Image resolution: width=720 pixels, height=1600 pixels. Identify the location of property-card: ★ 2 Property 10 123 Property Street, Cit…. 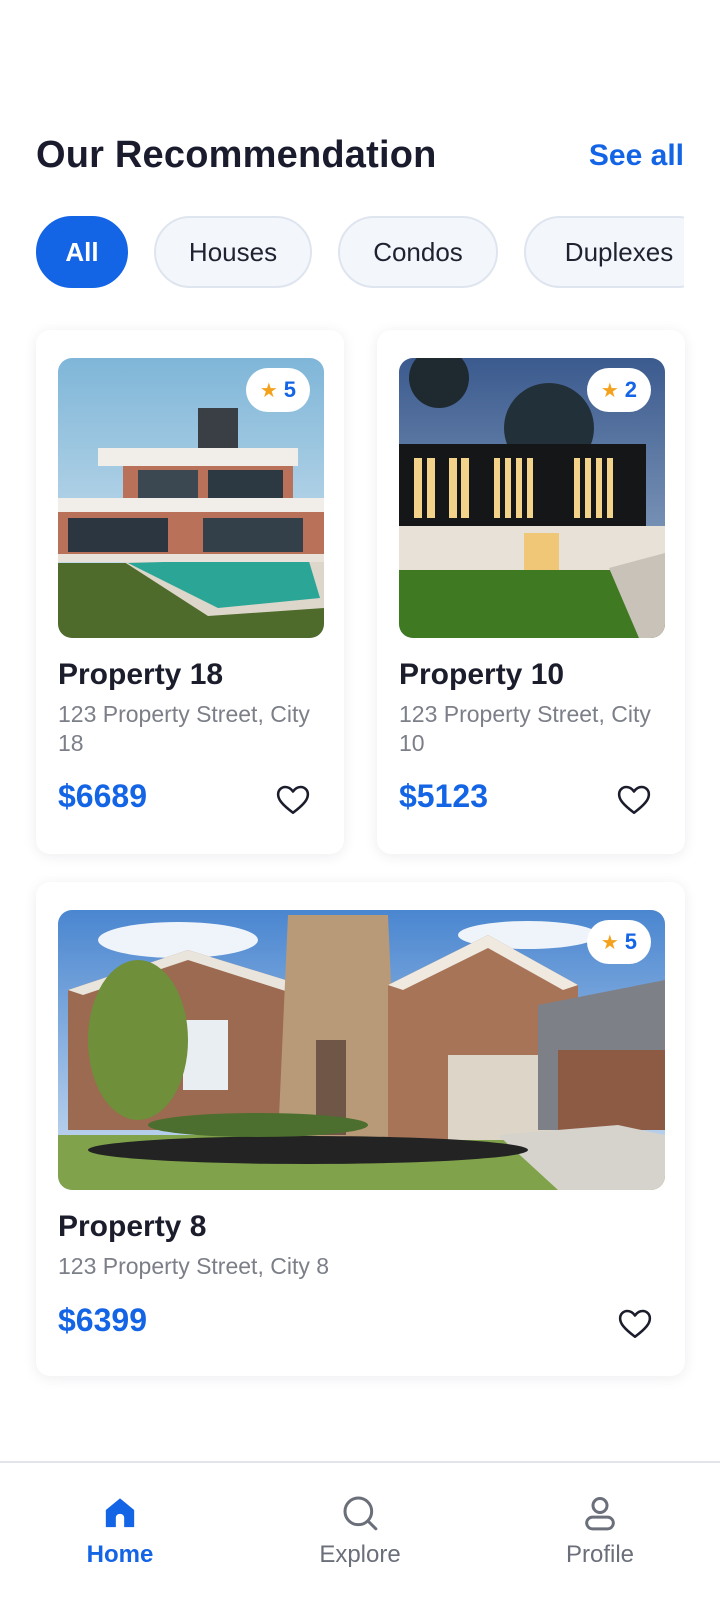
(531, 592).